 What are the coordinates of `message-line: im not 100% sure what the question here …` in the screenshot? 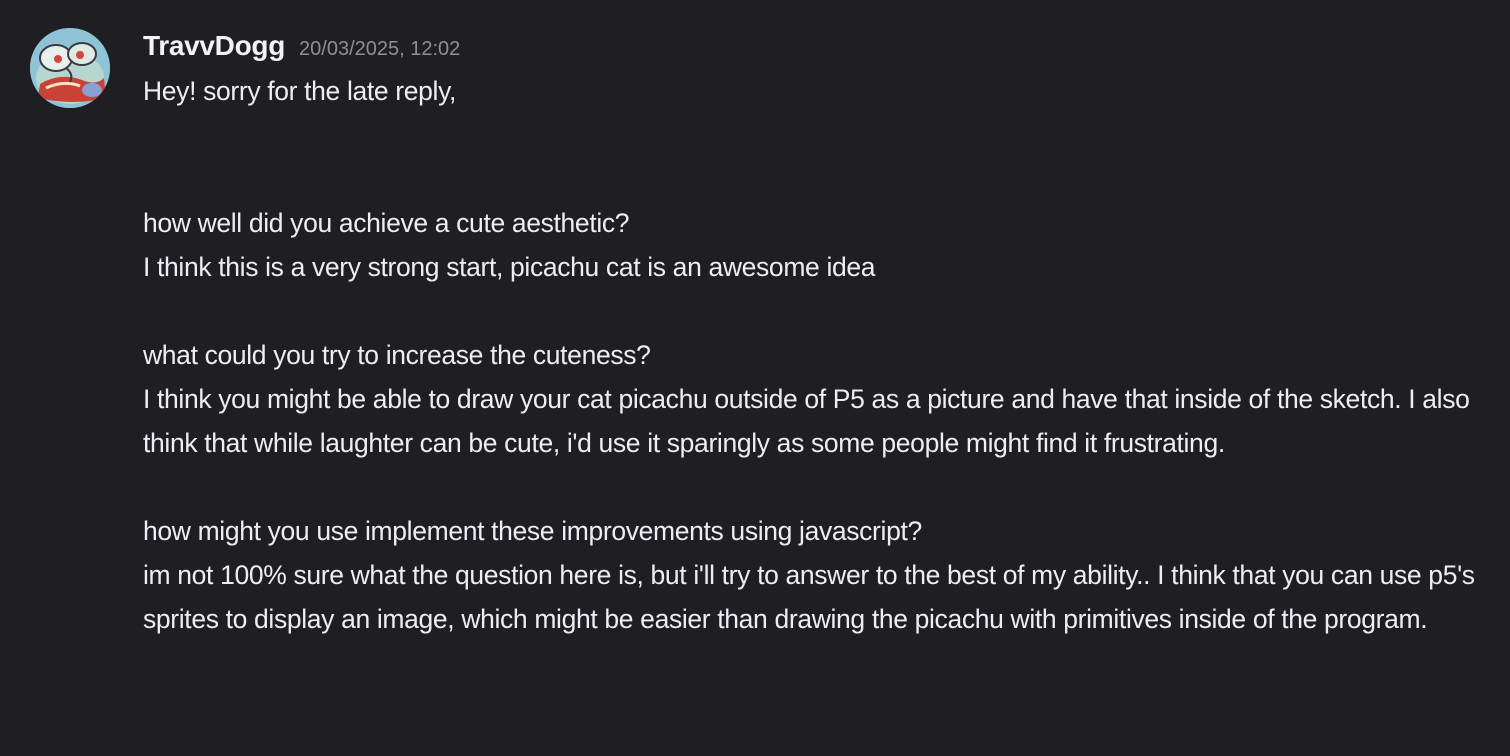 It's located at (812, 597).